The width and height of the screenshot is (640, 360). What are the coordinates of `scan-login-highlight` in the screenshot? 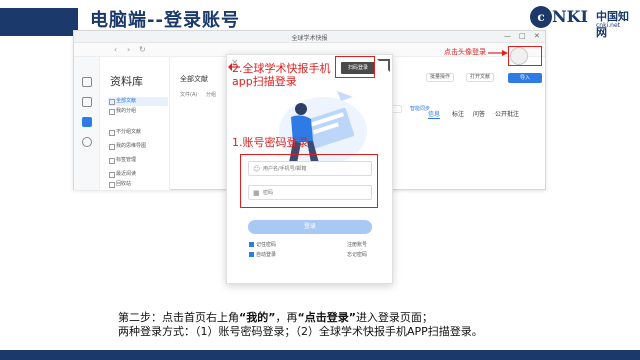 It's located at (355, 67).